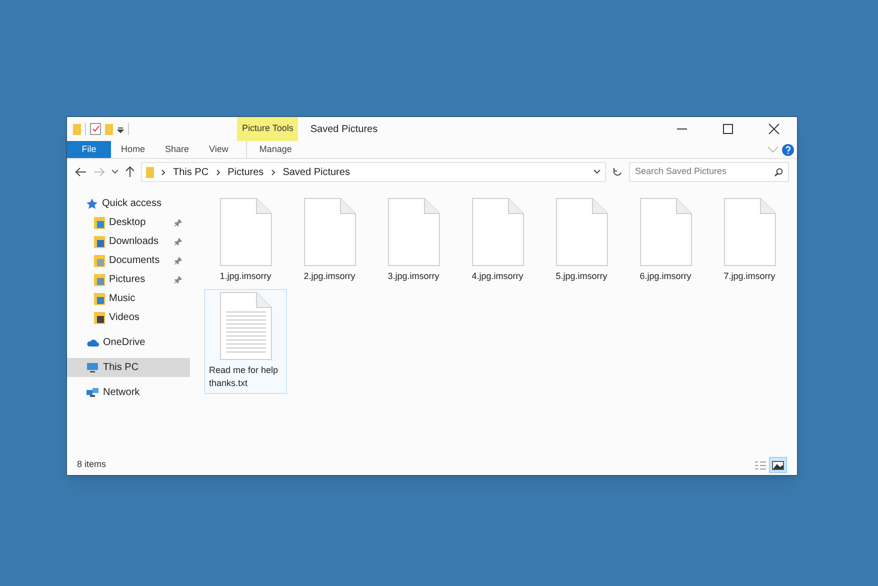 The width and height of the screenshot is (878, 586). What do you see at coordinates (778, 172) in the screenshot?
I see `search-icon` at bounding box center [778, 172].